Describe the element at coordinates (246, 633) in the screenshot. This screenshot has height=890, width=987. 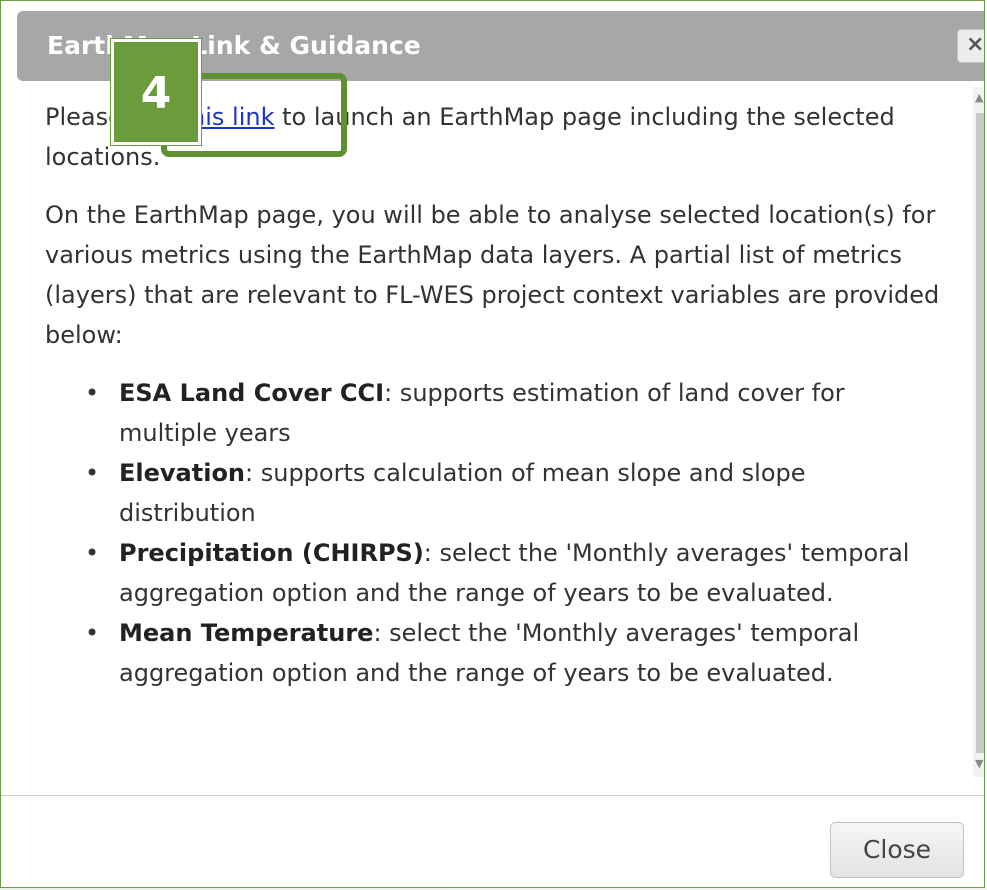
I see `metric-name: Mean Temperature` at that location.